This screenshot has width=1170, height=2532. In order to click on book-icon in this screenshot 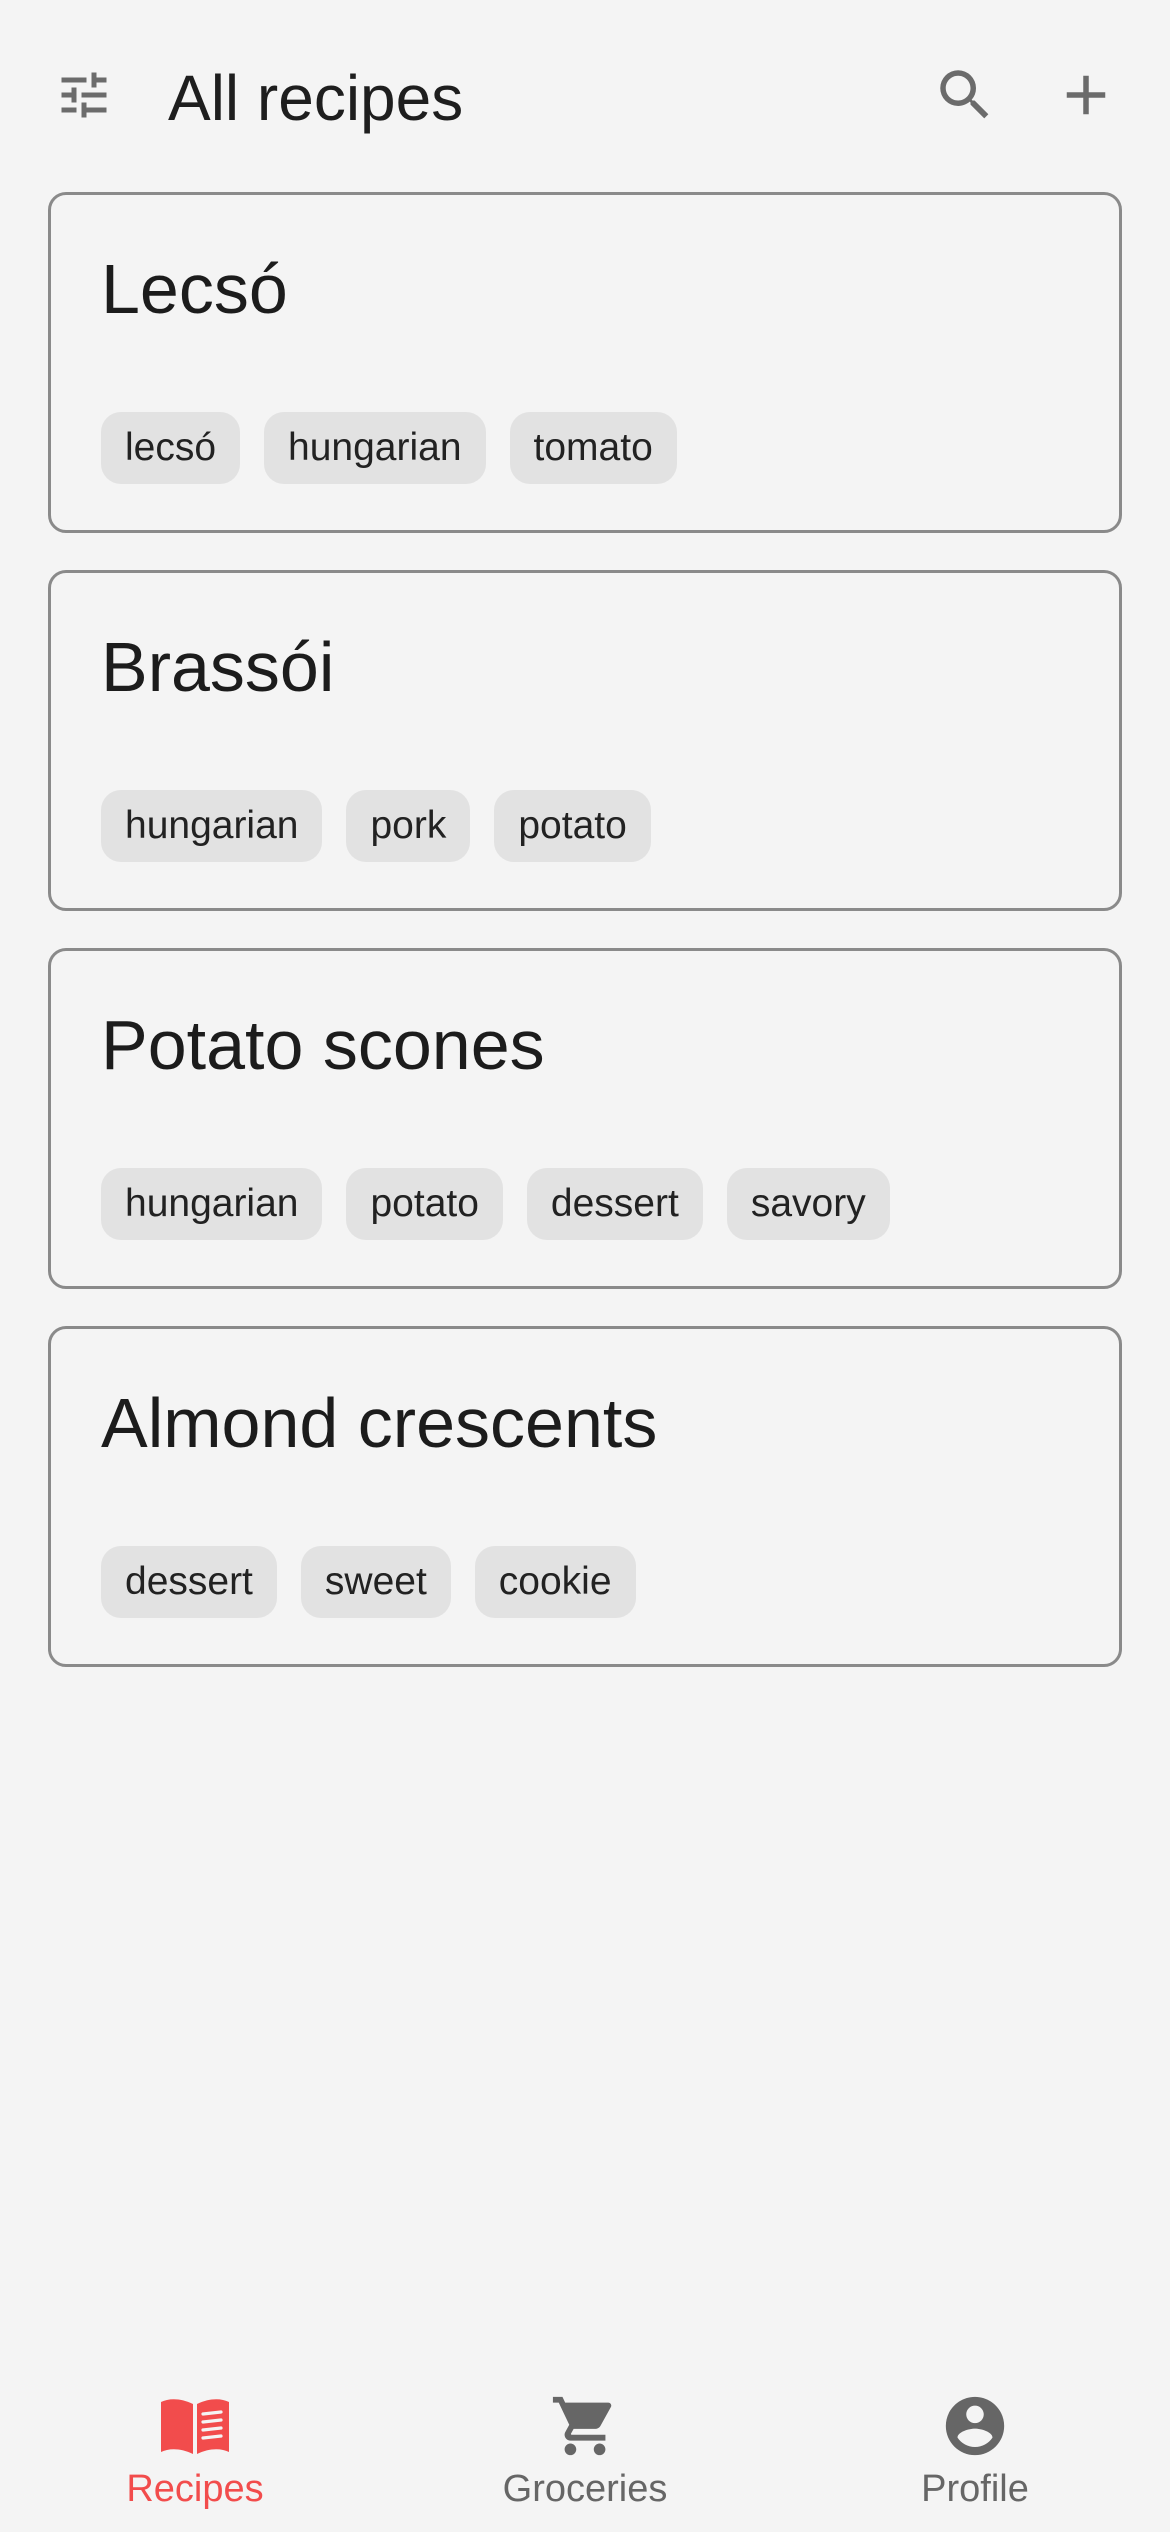, I will do `click(195, 2426)`.